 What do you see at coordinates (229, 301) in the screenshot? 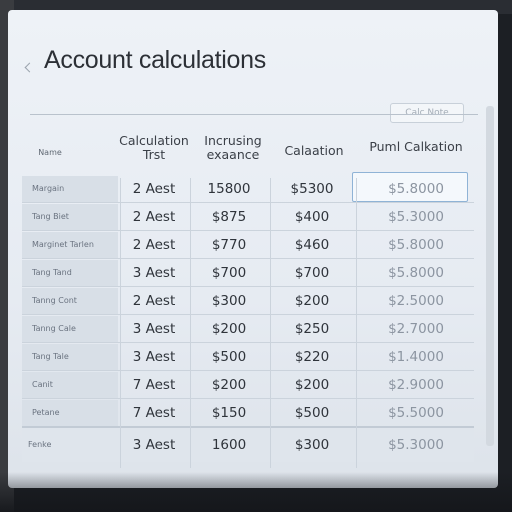
I see `cell-increase: $300` at bounding box center [229, 301].